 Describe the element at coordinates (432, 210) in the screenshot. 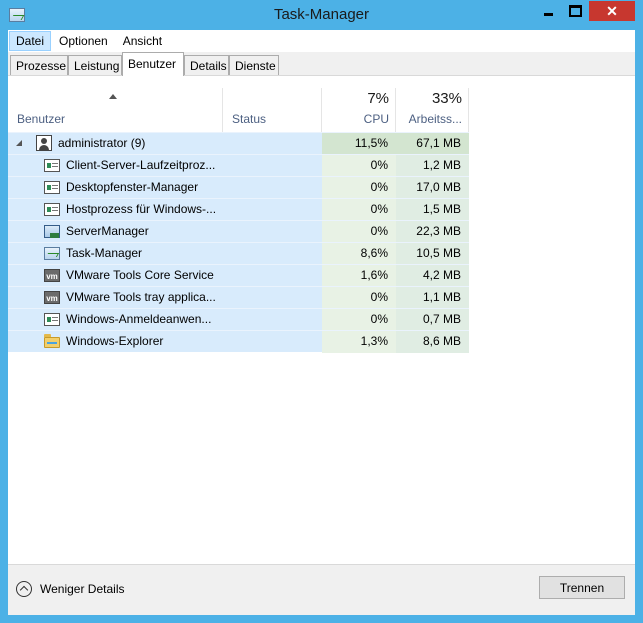

I see `process-memory: 1,5 MB` at that location.